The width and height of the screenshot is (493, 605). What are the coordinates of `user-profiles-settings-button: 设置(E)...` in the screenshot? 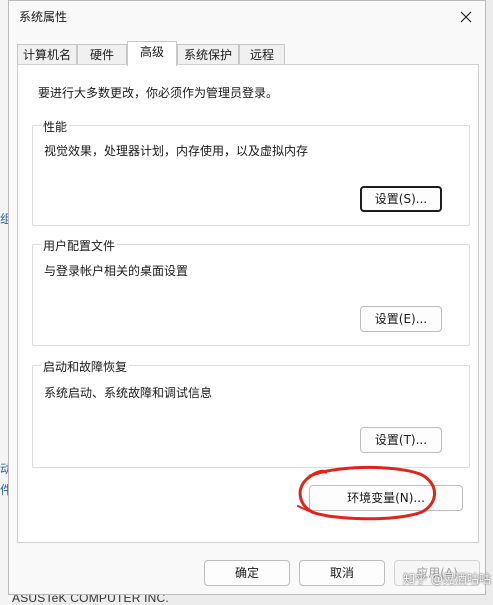 It's located at (401, 319).